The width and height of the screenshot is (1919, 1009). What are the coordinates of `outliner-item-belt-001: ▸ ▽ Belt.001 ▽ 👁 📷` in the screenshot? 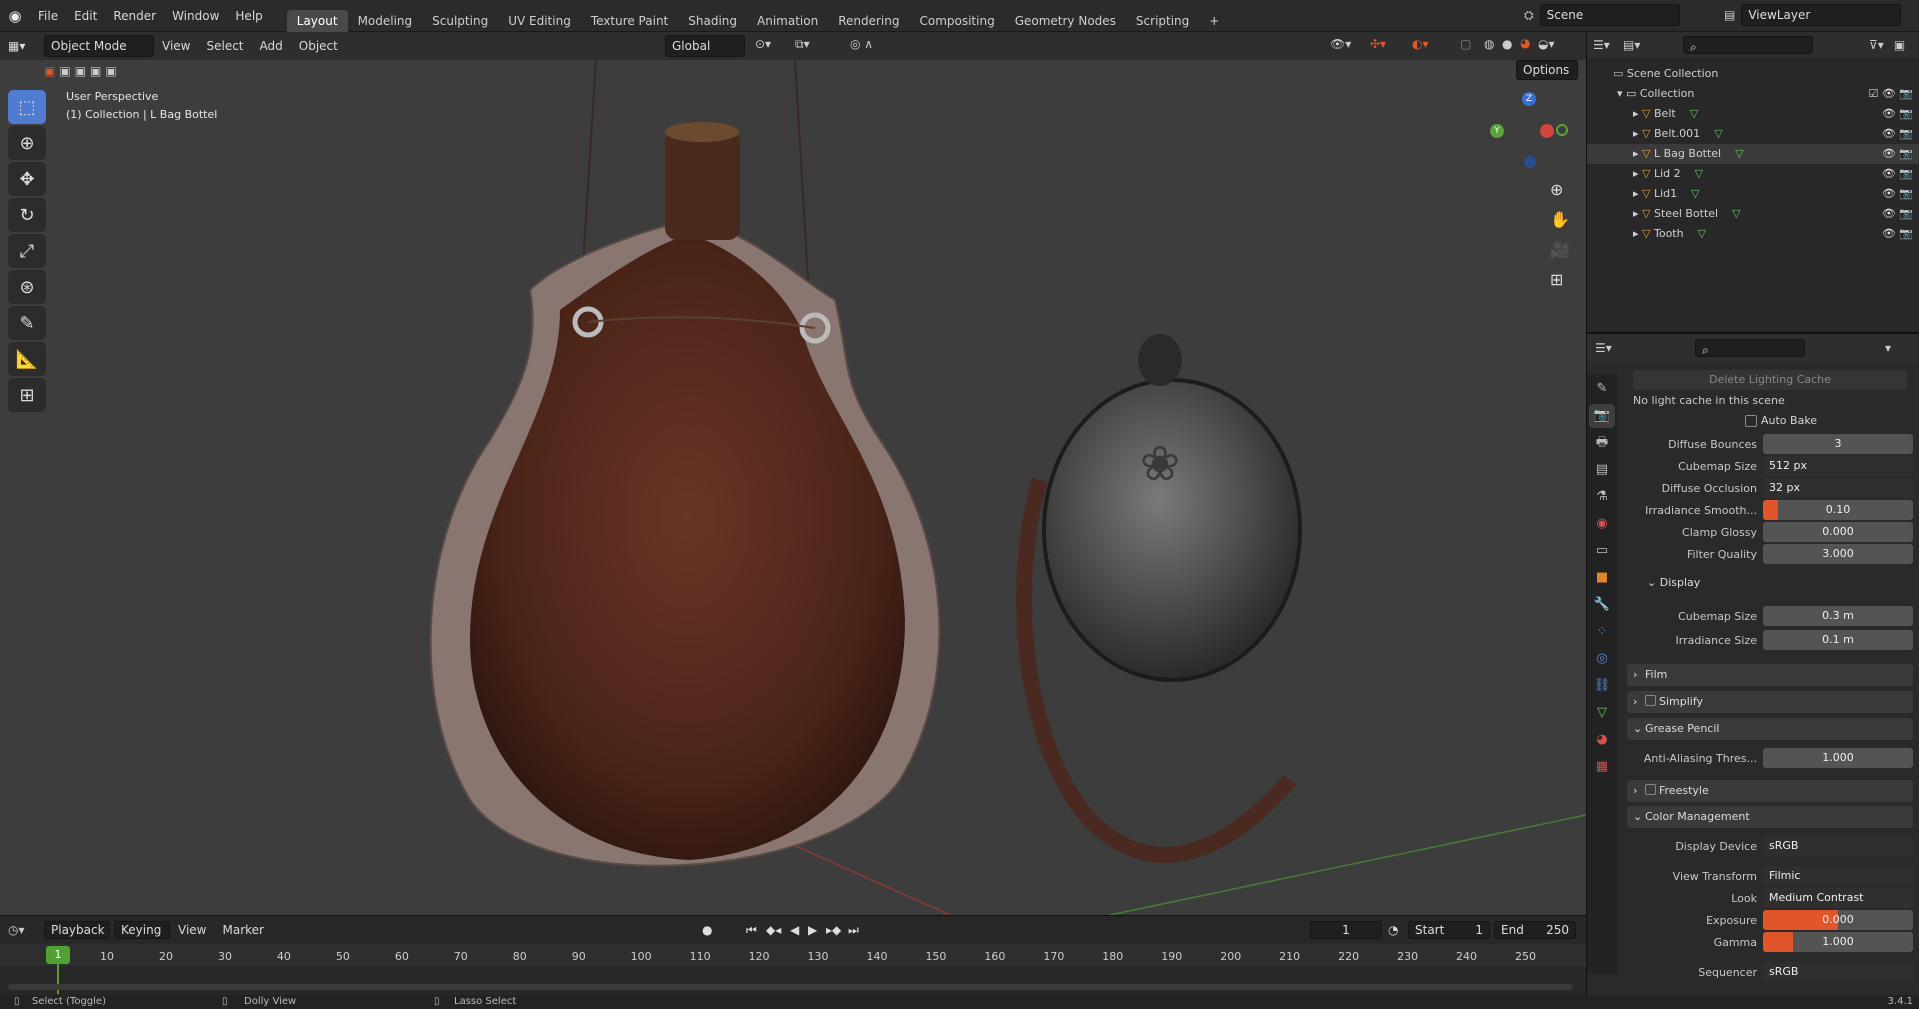 It's located at (1753, 134).